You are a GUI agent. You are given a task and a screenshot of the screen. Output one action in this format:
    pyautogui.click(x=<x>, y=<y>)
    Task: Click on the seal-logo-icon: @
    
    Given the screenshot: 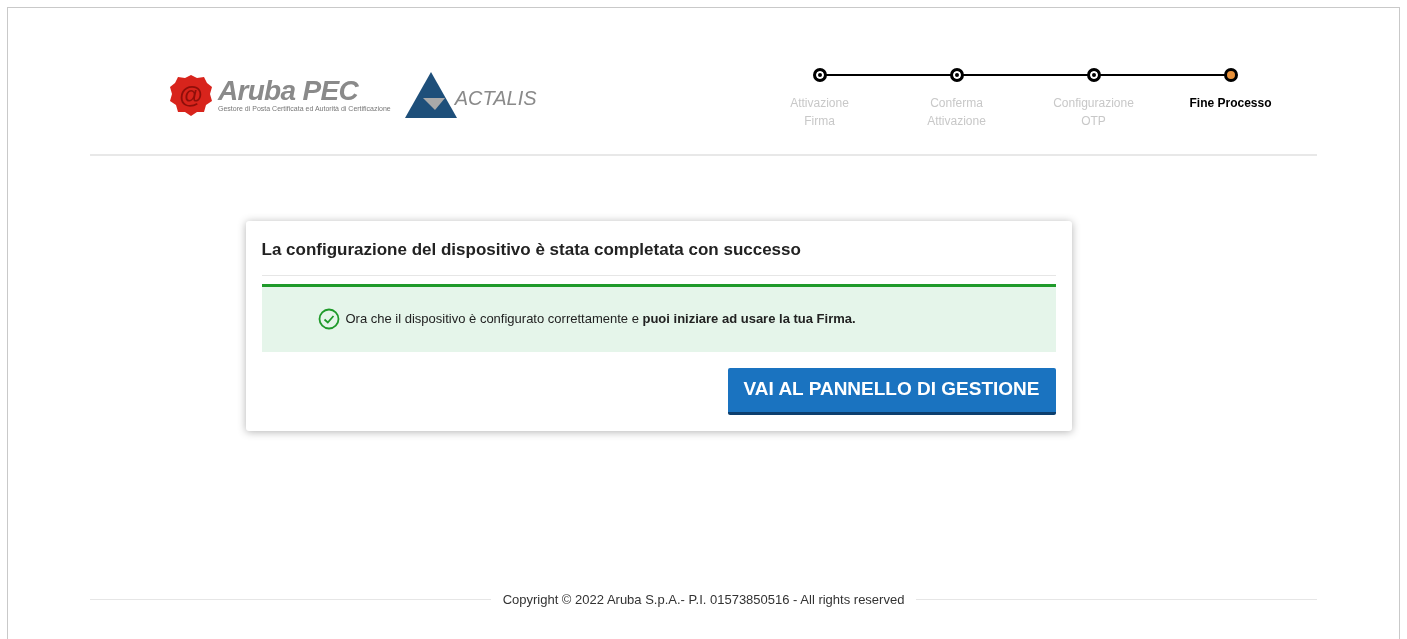 What is the action you would take?
    pyautogui.click(x=191, y=95)
    